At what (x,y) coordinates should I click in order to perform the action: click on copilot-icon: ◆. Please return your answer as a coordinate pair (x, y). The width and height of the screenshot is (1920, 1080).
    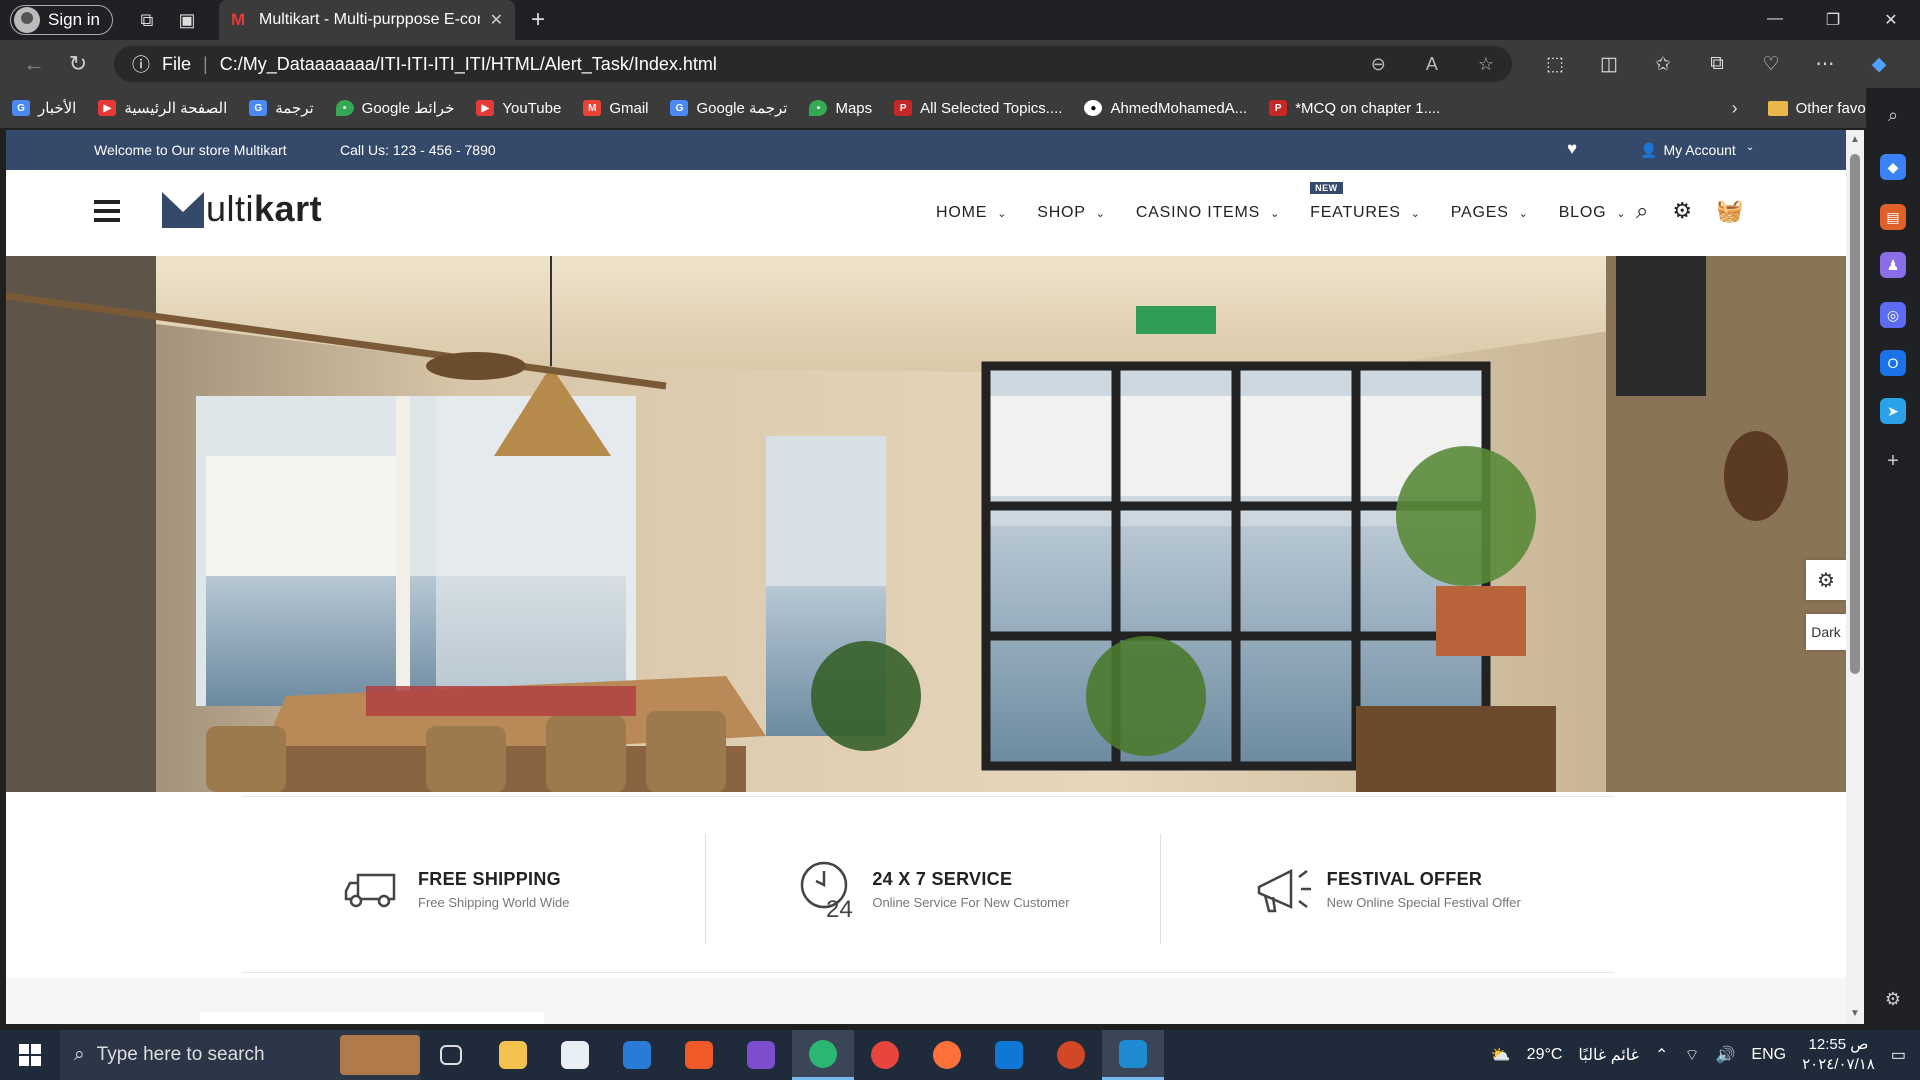
    Looking at the image, I should click on (1879, 64).